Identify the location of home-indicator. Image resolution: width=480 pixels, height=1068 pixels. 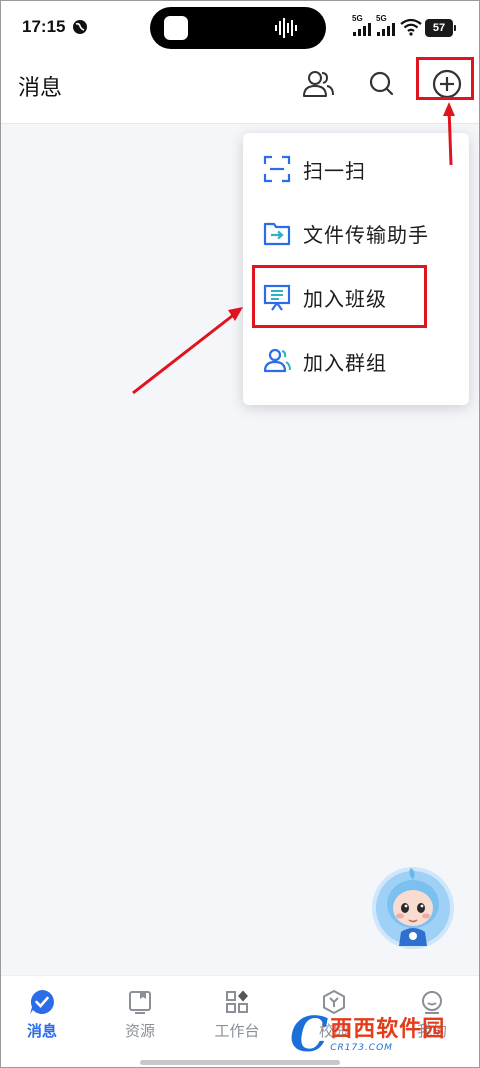
(240, 1062).